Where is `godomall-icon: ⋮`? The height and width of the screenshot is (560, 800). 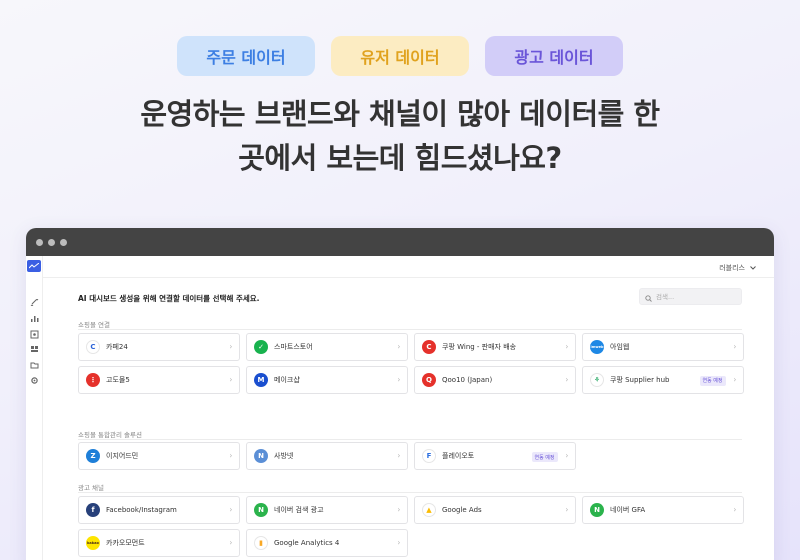
godomall-icon: ⋮ is located at coordinates (93, 379).